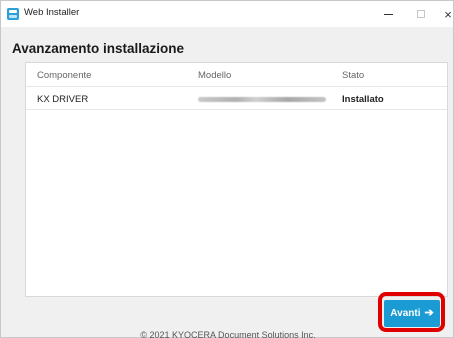  I want to click on close-icon: ×, so click(448, 14).